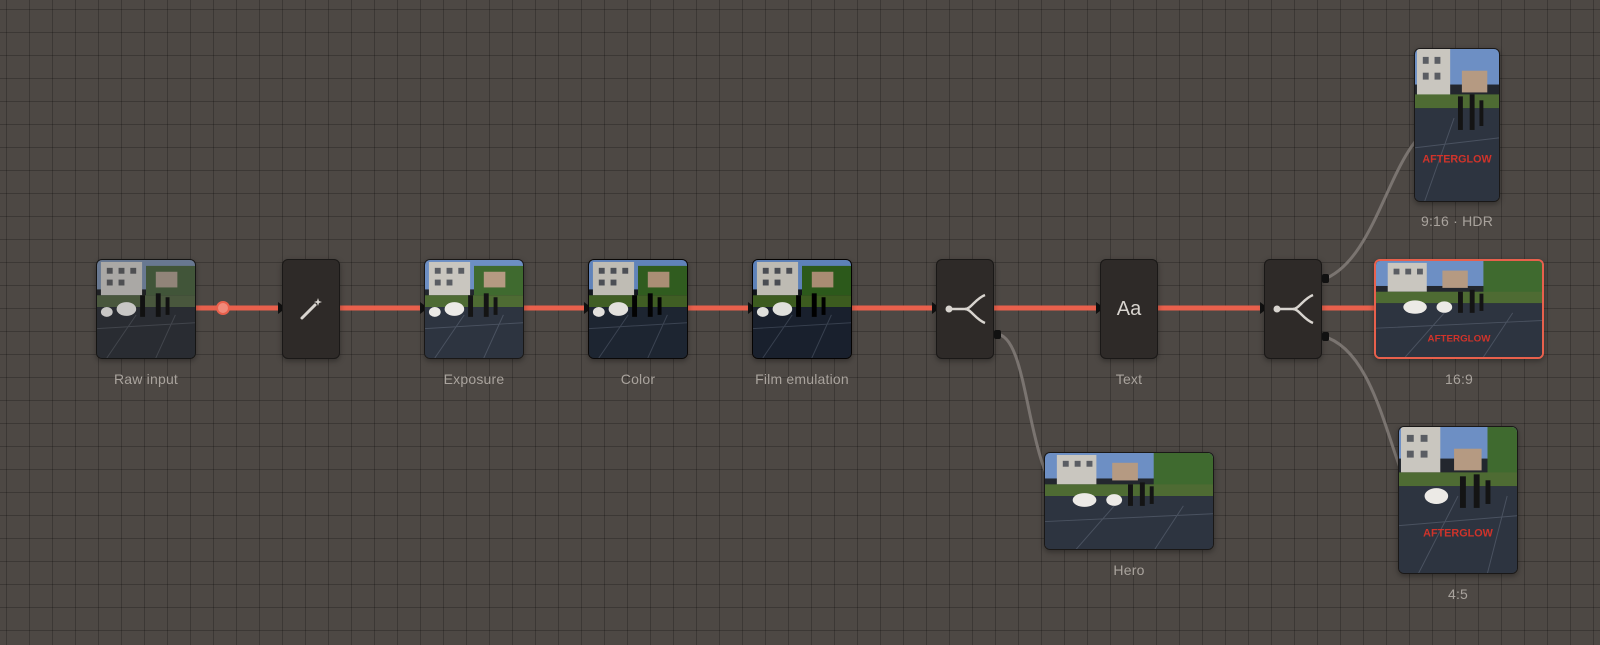 This screenshot has width=1600, height=645. I want to click on node-output-hero, so click(1129, 501).